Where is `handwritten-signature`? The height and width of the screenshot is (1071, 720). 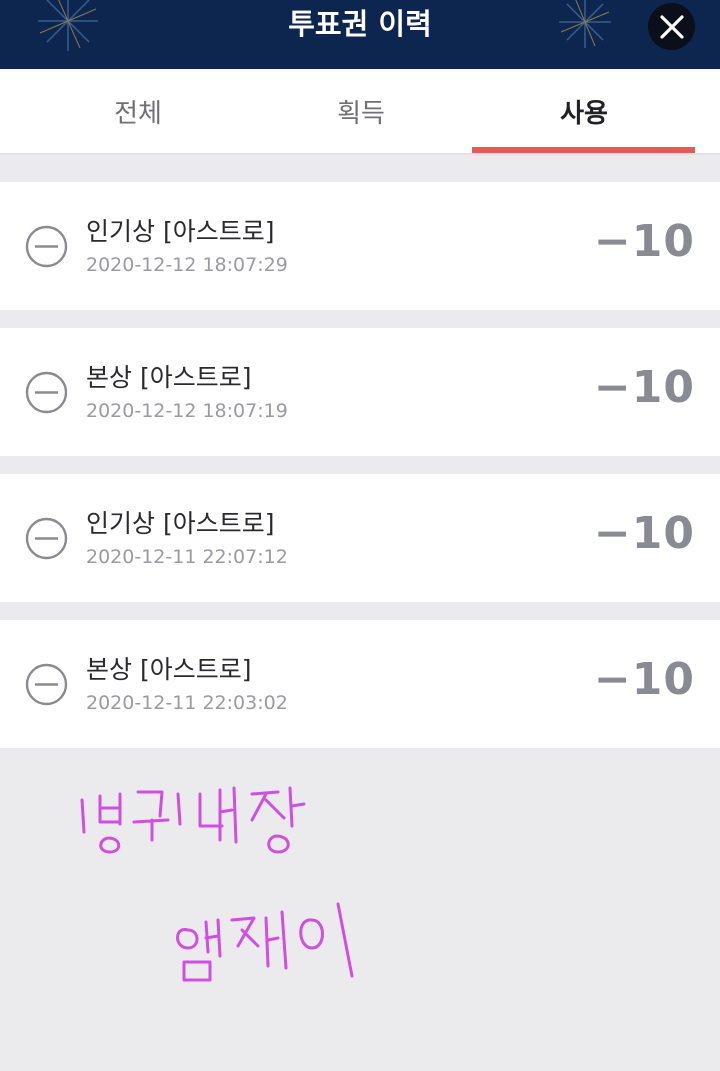
handwritten-signature is located at coordinates (217, 884).